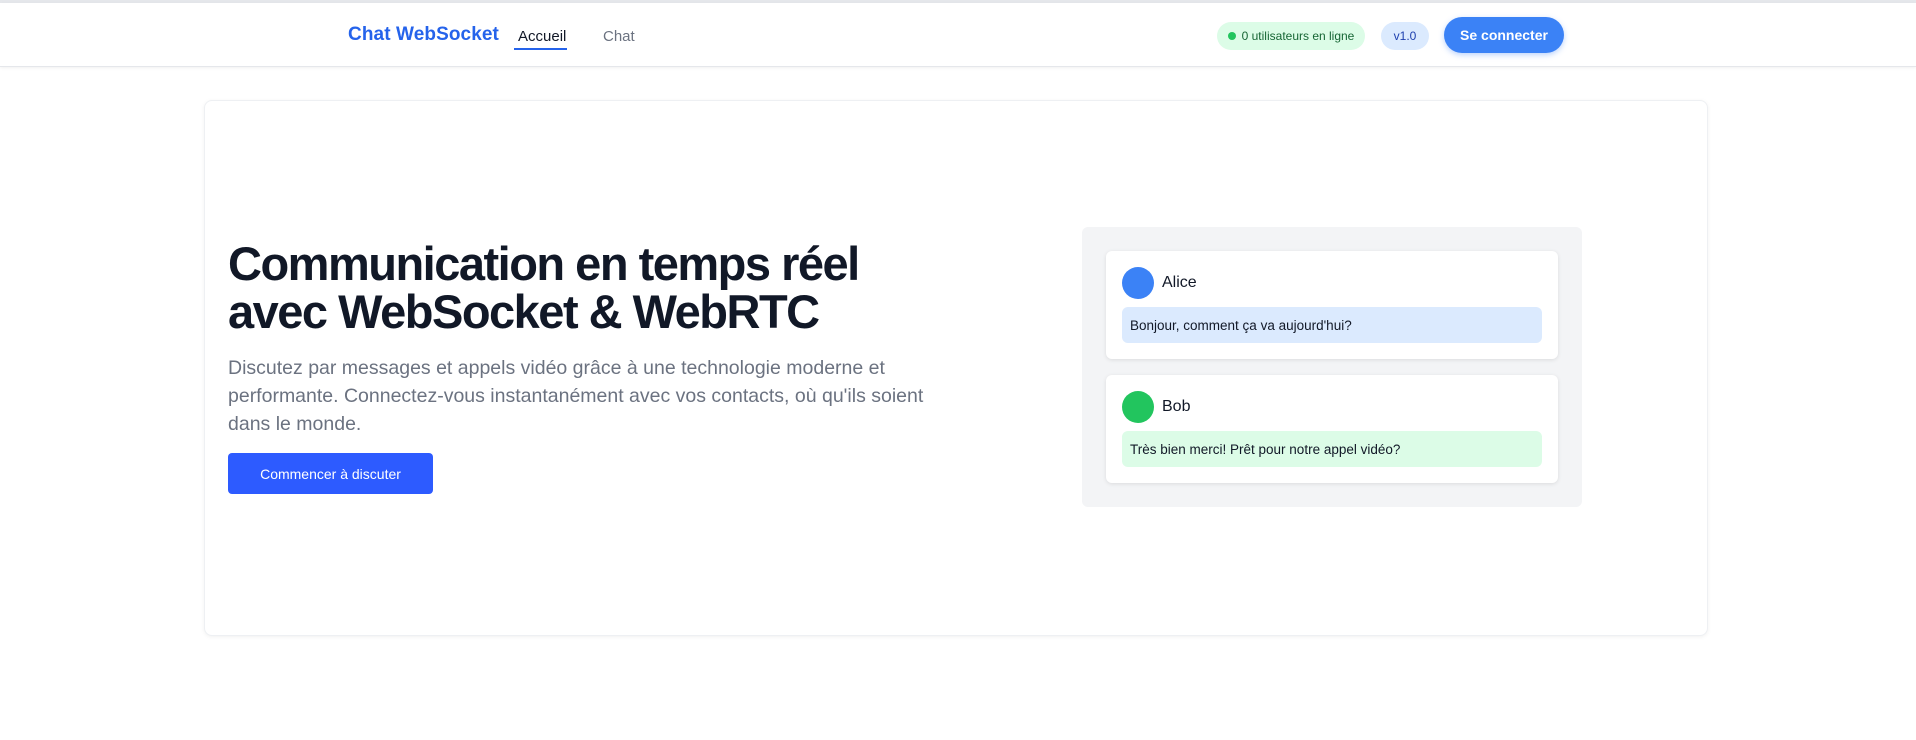 This screenshot has height=740, width=1916. Describe the element at coordinates (540, 49) in the screenshot. I see `nav-active-indicator` at that location.